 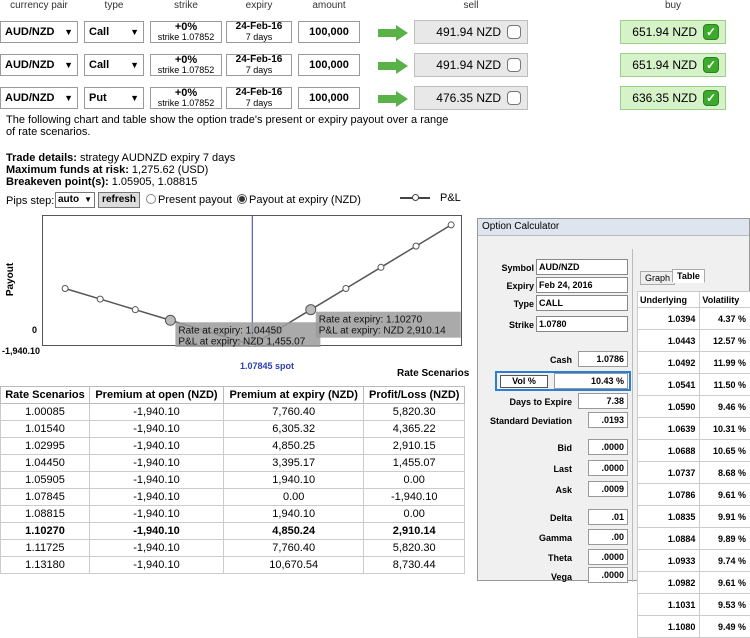 What do you see at coordinates (114, 98) in the screenshot?
I see `type-select: Put▼` at bounding box center [114, 98].